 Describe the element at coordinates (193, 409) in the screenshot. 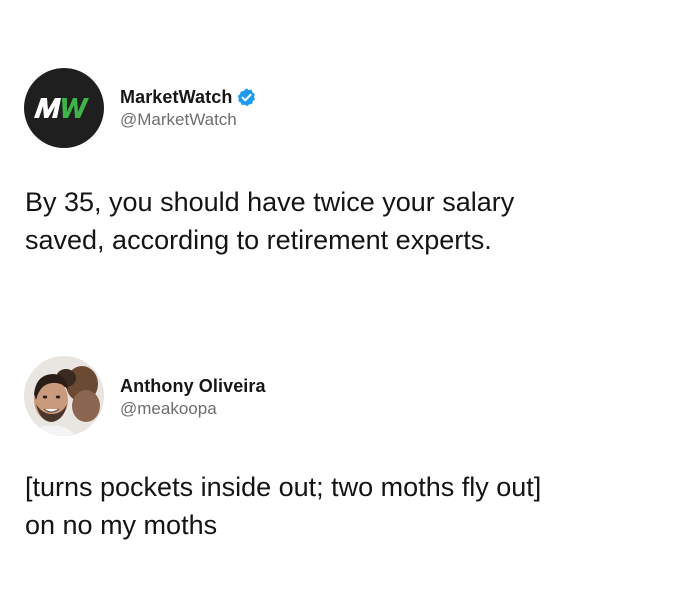

I see `author-handle: @meakoopa` at that location.